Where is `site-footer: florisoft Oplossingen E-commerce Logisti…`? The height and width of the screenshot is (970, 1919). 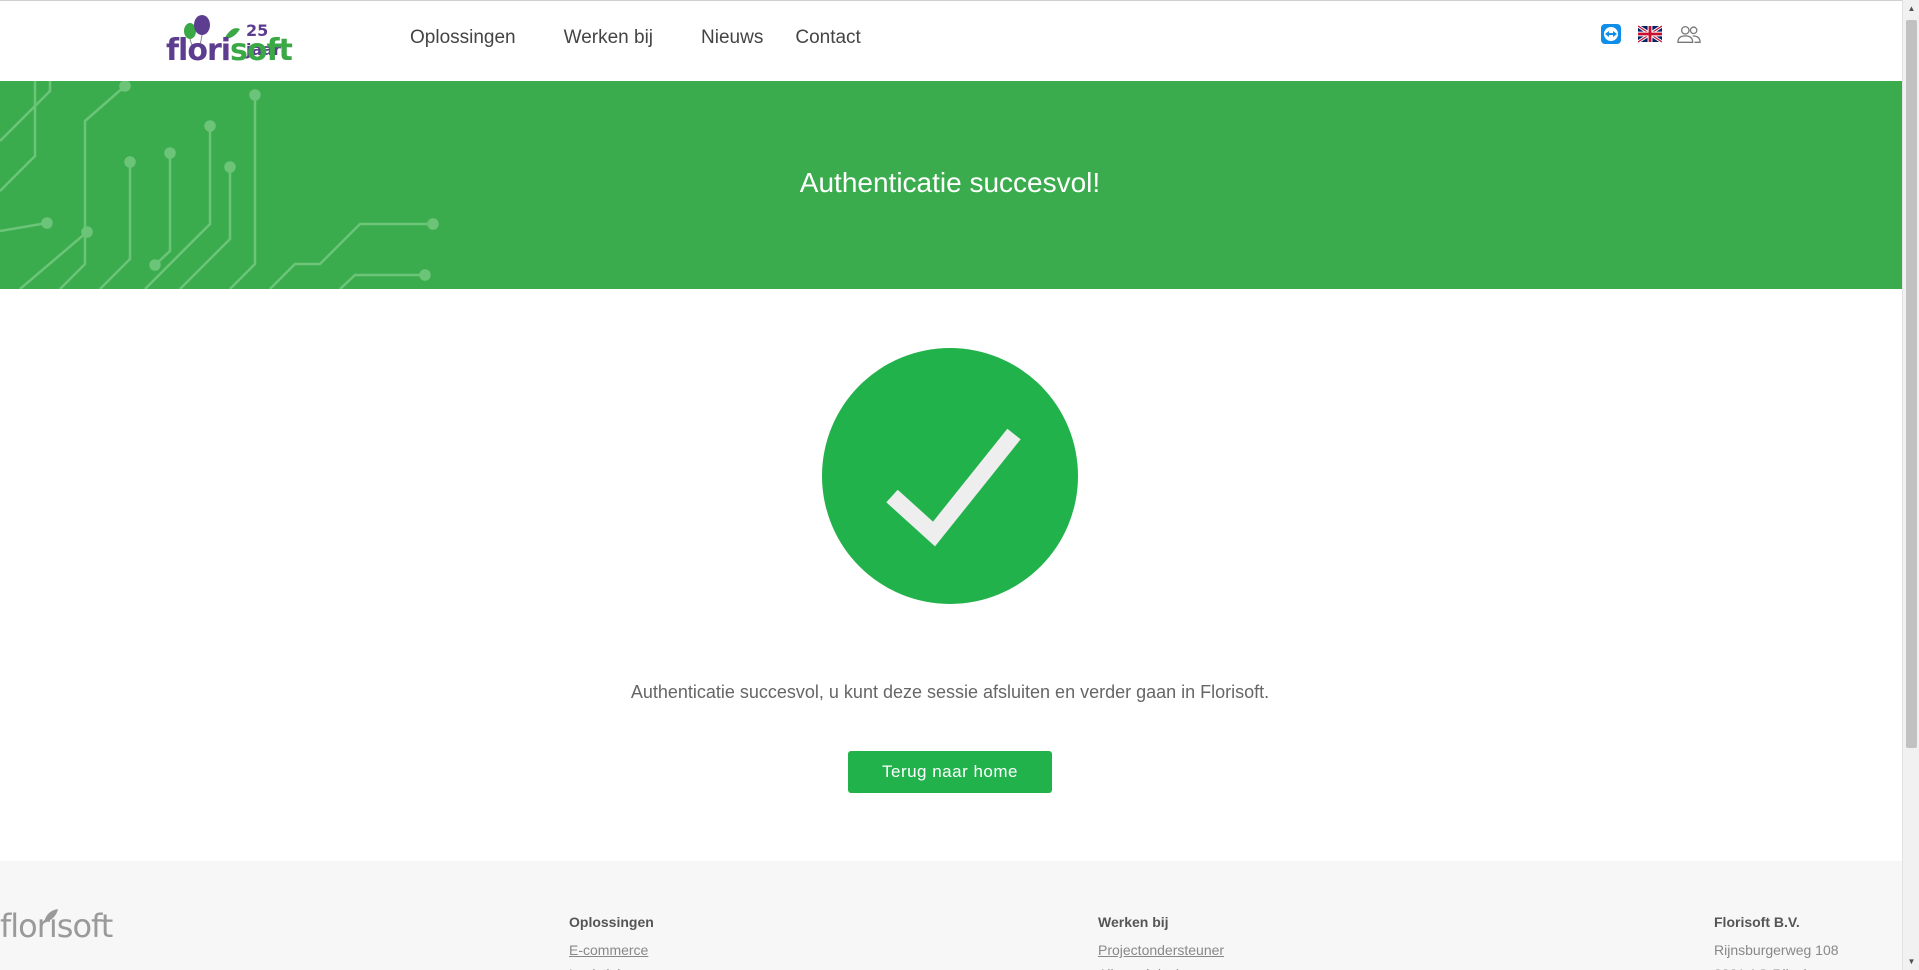 site-footer: florisoft Oplossingen E-commerce Logisti… is located at coordinates (951, 915).